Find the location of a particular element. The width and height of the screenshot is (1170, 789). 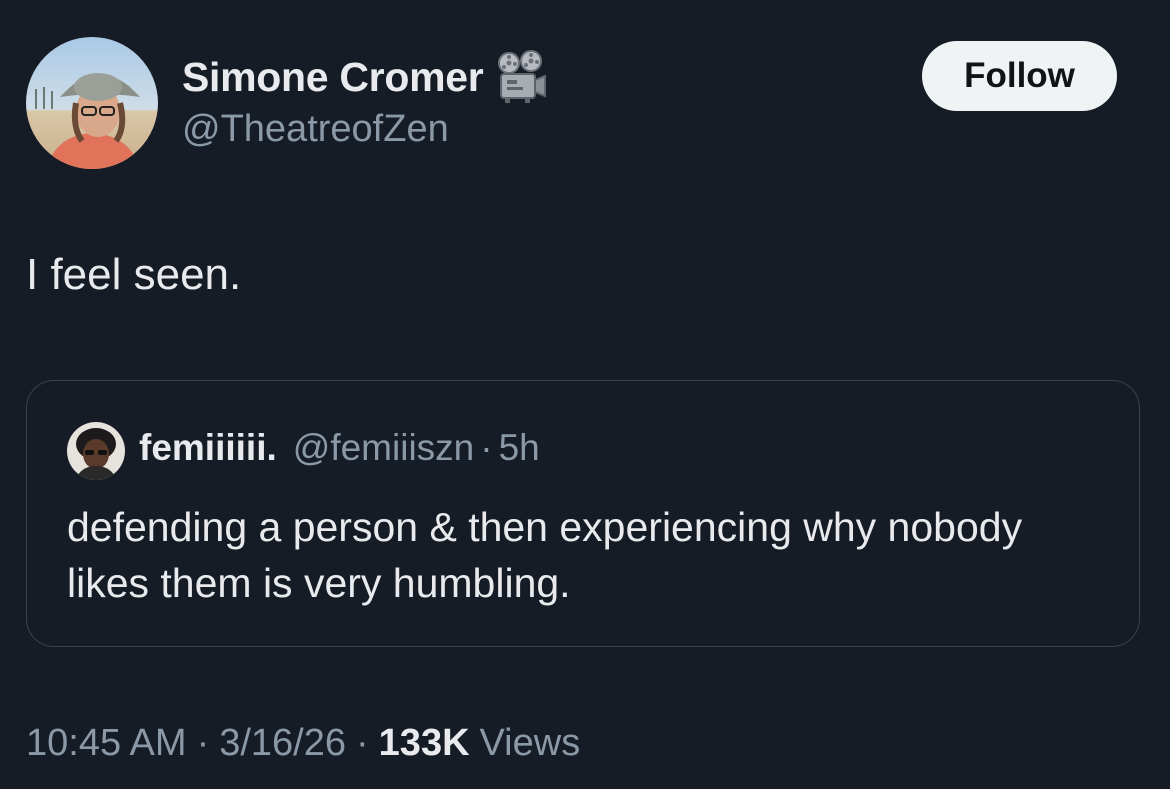

views-label: Views is located at coordinates (530, 743).